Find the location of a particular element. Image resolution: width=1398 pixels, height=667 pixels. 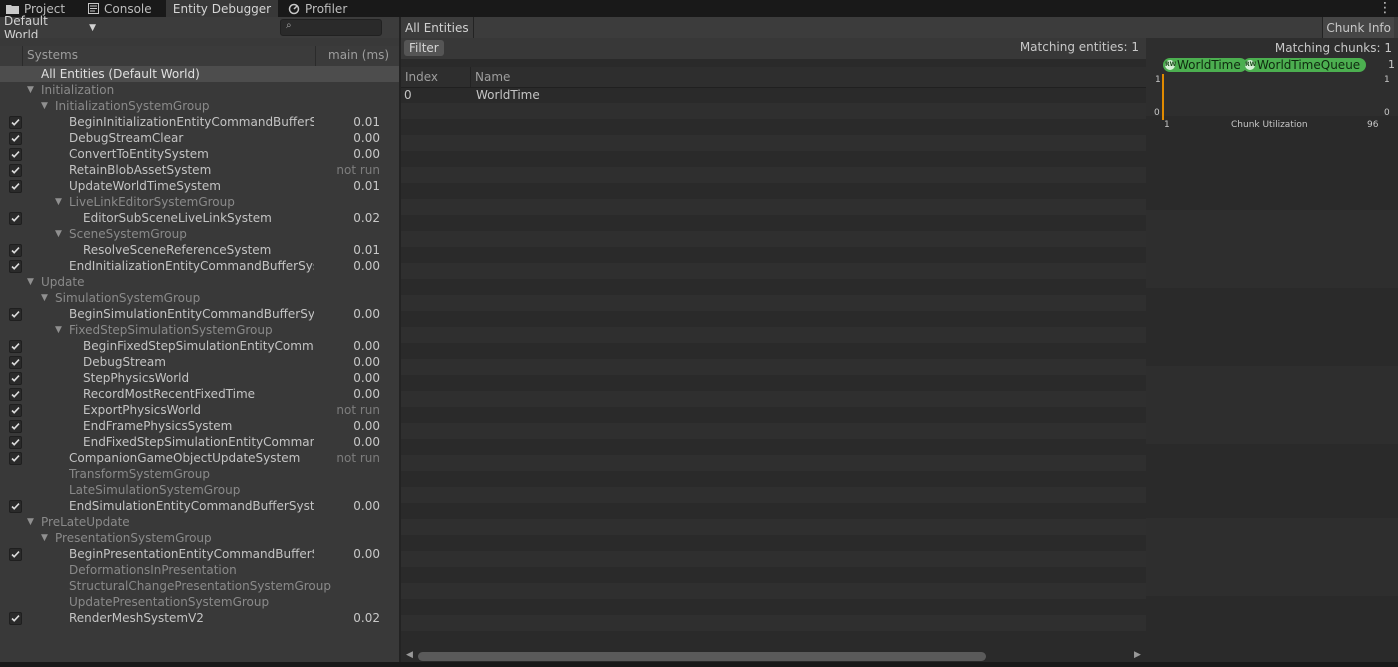

system-group-row: ▼ PreLateUpdate is located at coordinates (199, 522).